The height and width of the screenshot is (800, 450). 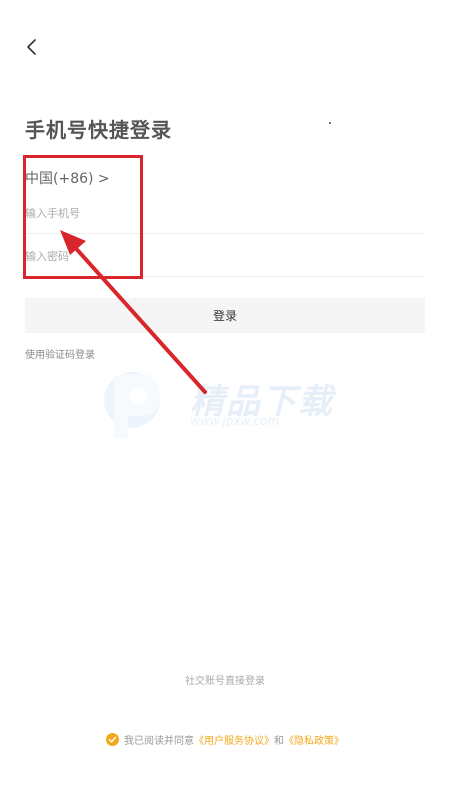 What do you see at coordinates (132, 405) in the screenshot?
I see `watermark-logo-icon` at bounding box center [132, 405].